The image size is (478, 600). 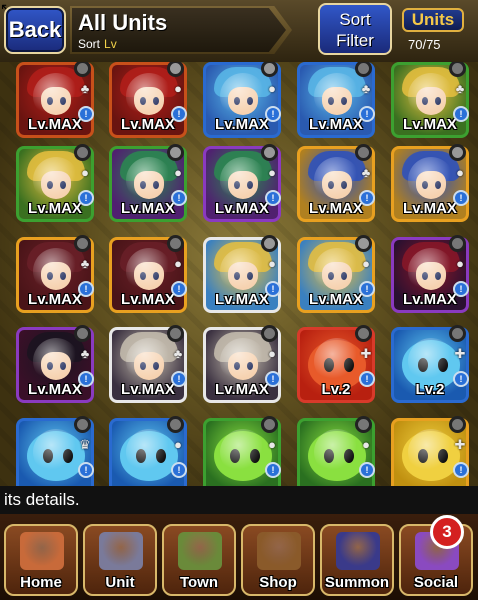 I want to click on nav-town-button: Town, so click(x=199, y=560).